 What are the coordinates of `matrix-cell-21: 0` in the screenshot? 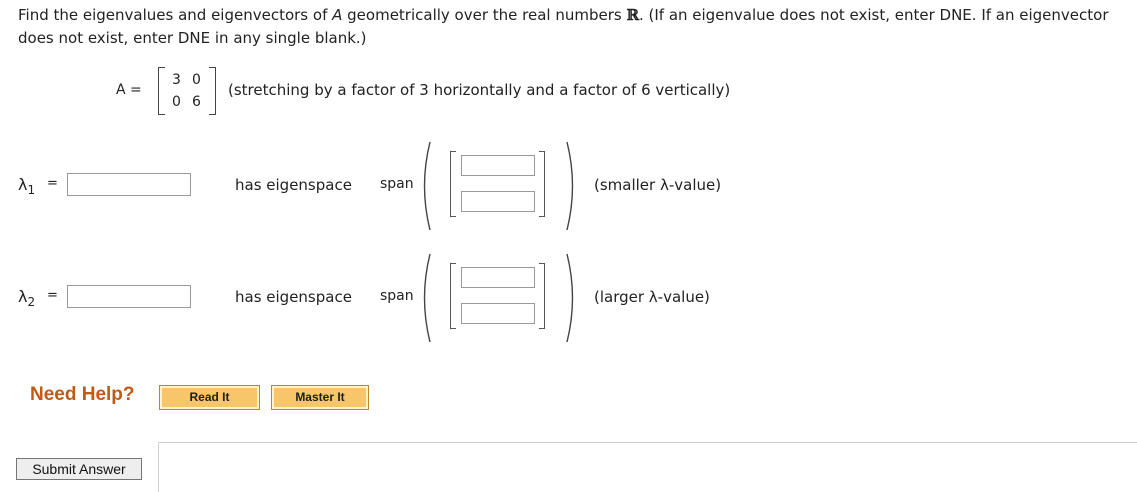 It's located at (176, 102).